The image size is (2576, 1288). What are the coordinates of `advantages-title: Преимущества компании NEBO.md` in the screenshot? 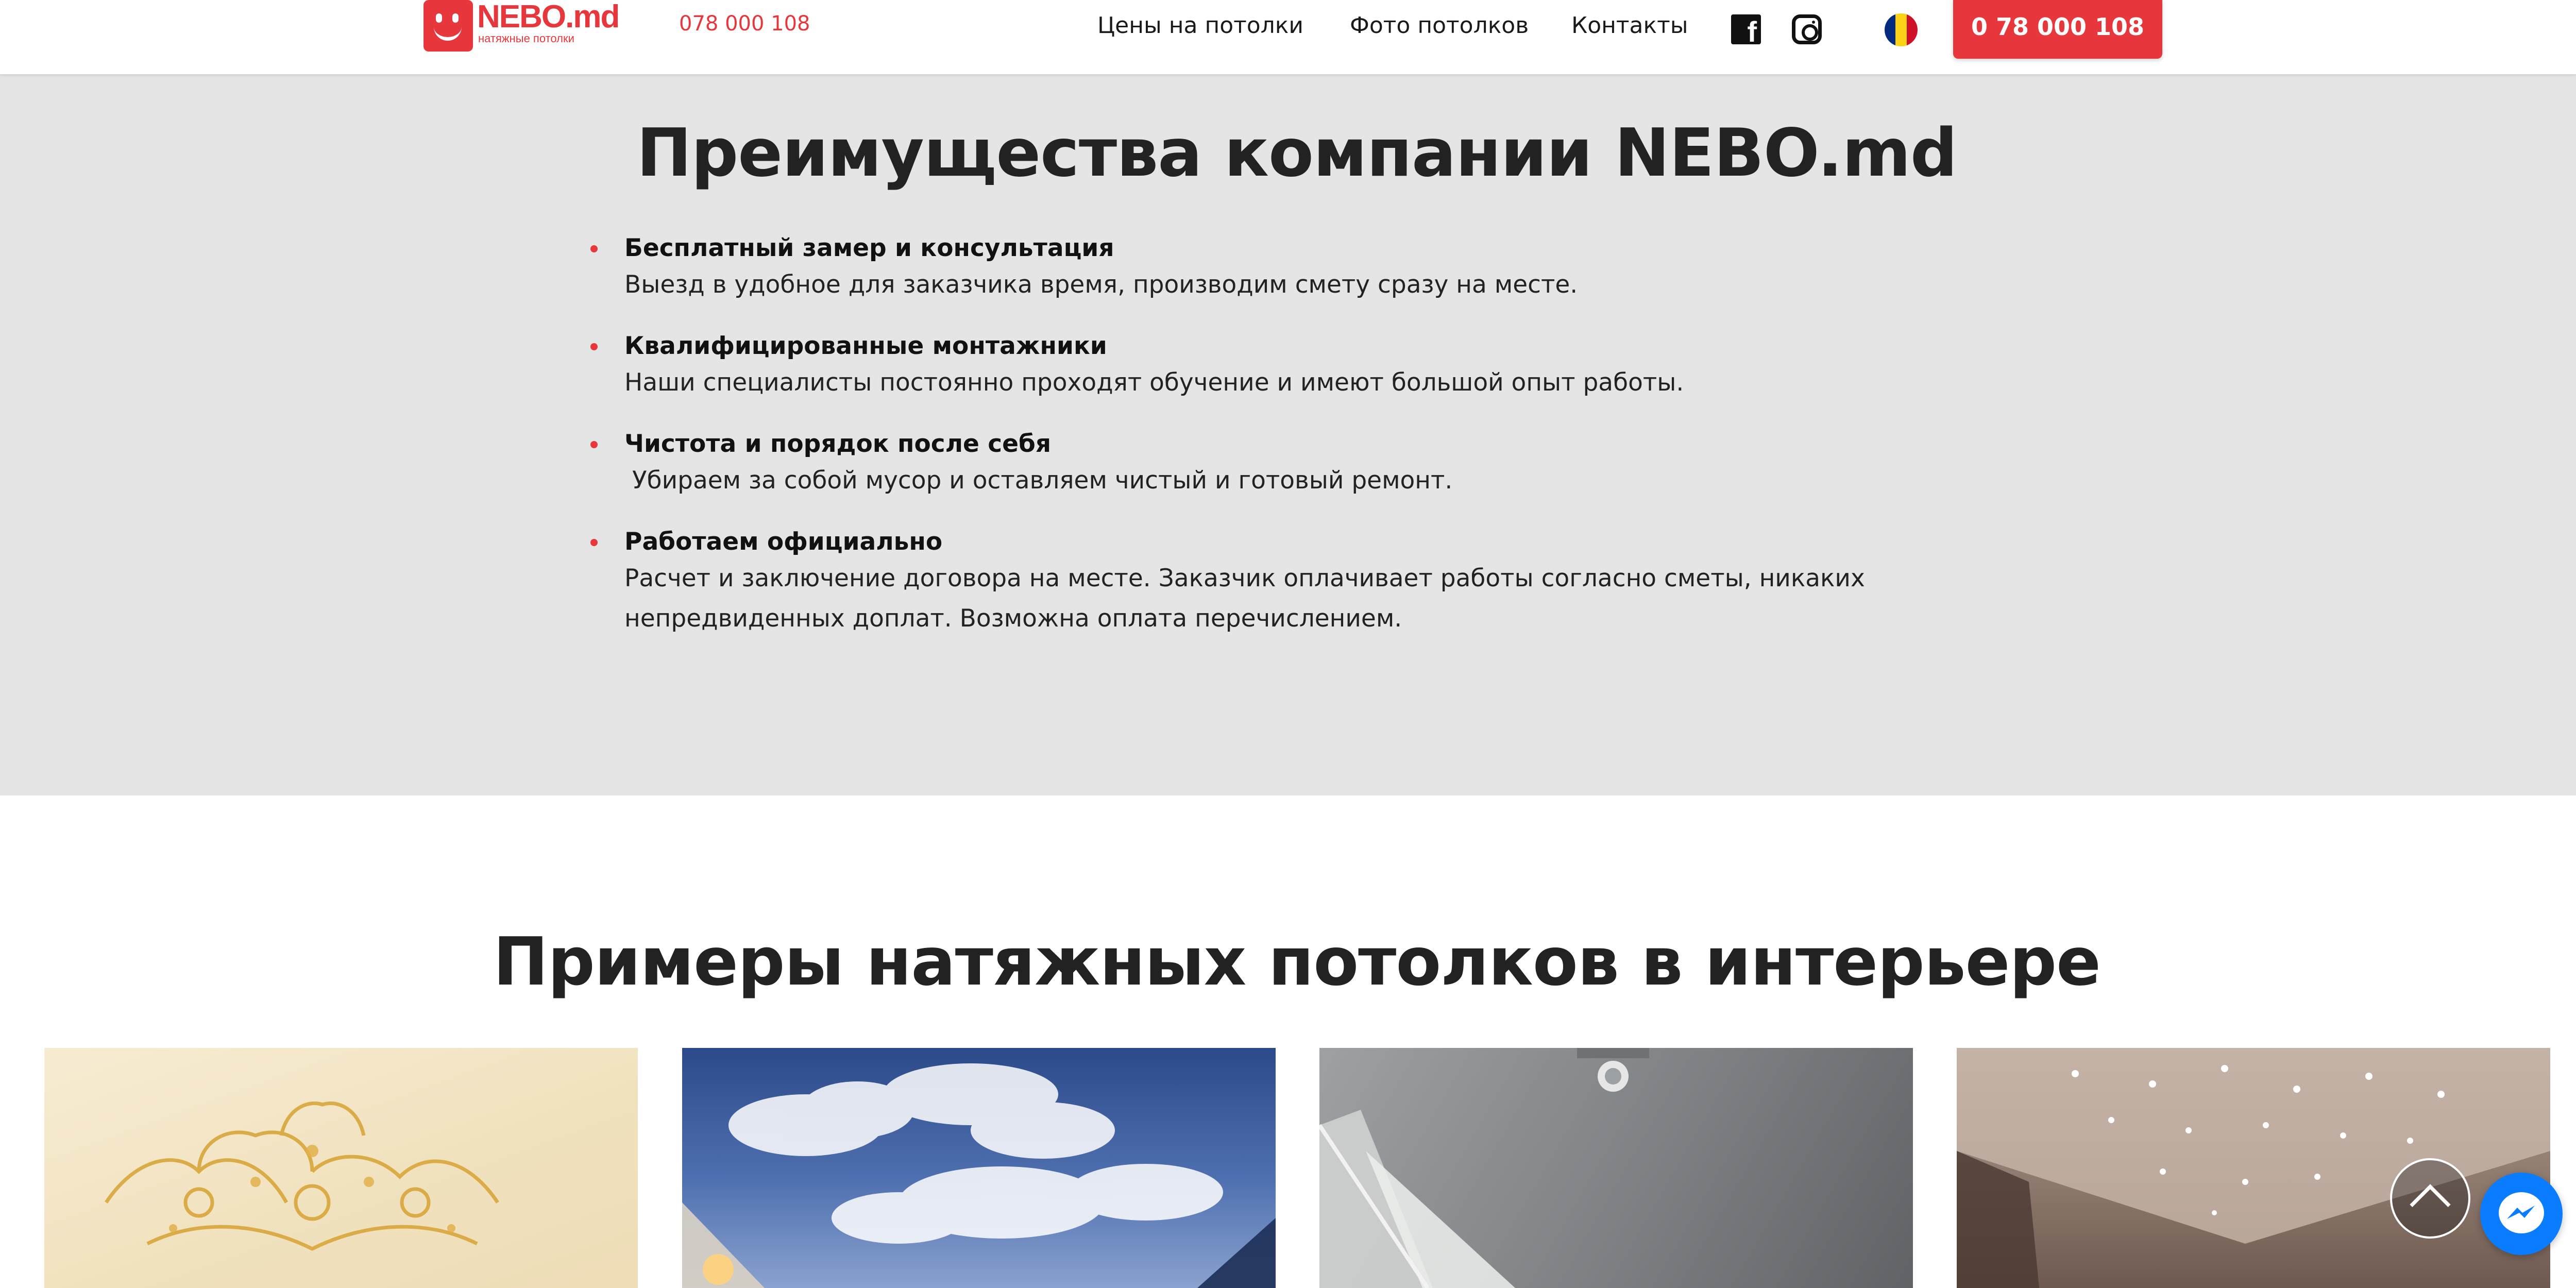 It's located at (1297, 153).